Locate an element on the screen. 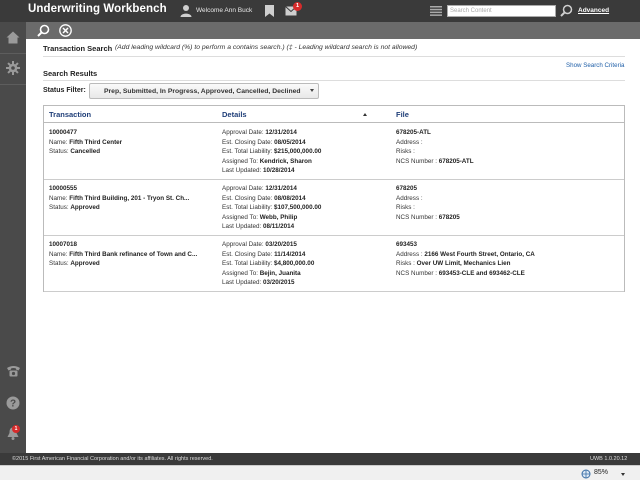 Image resolution: width=640 pixels, height=480 pixels. mail-count-badge: 1 is located at coordinates (297, 6).